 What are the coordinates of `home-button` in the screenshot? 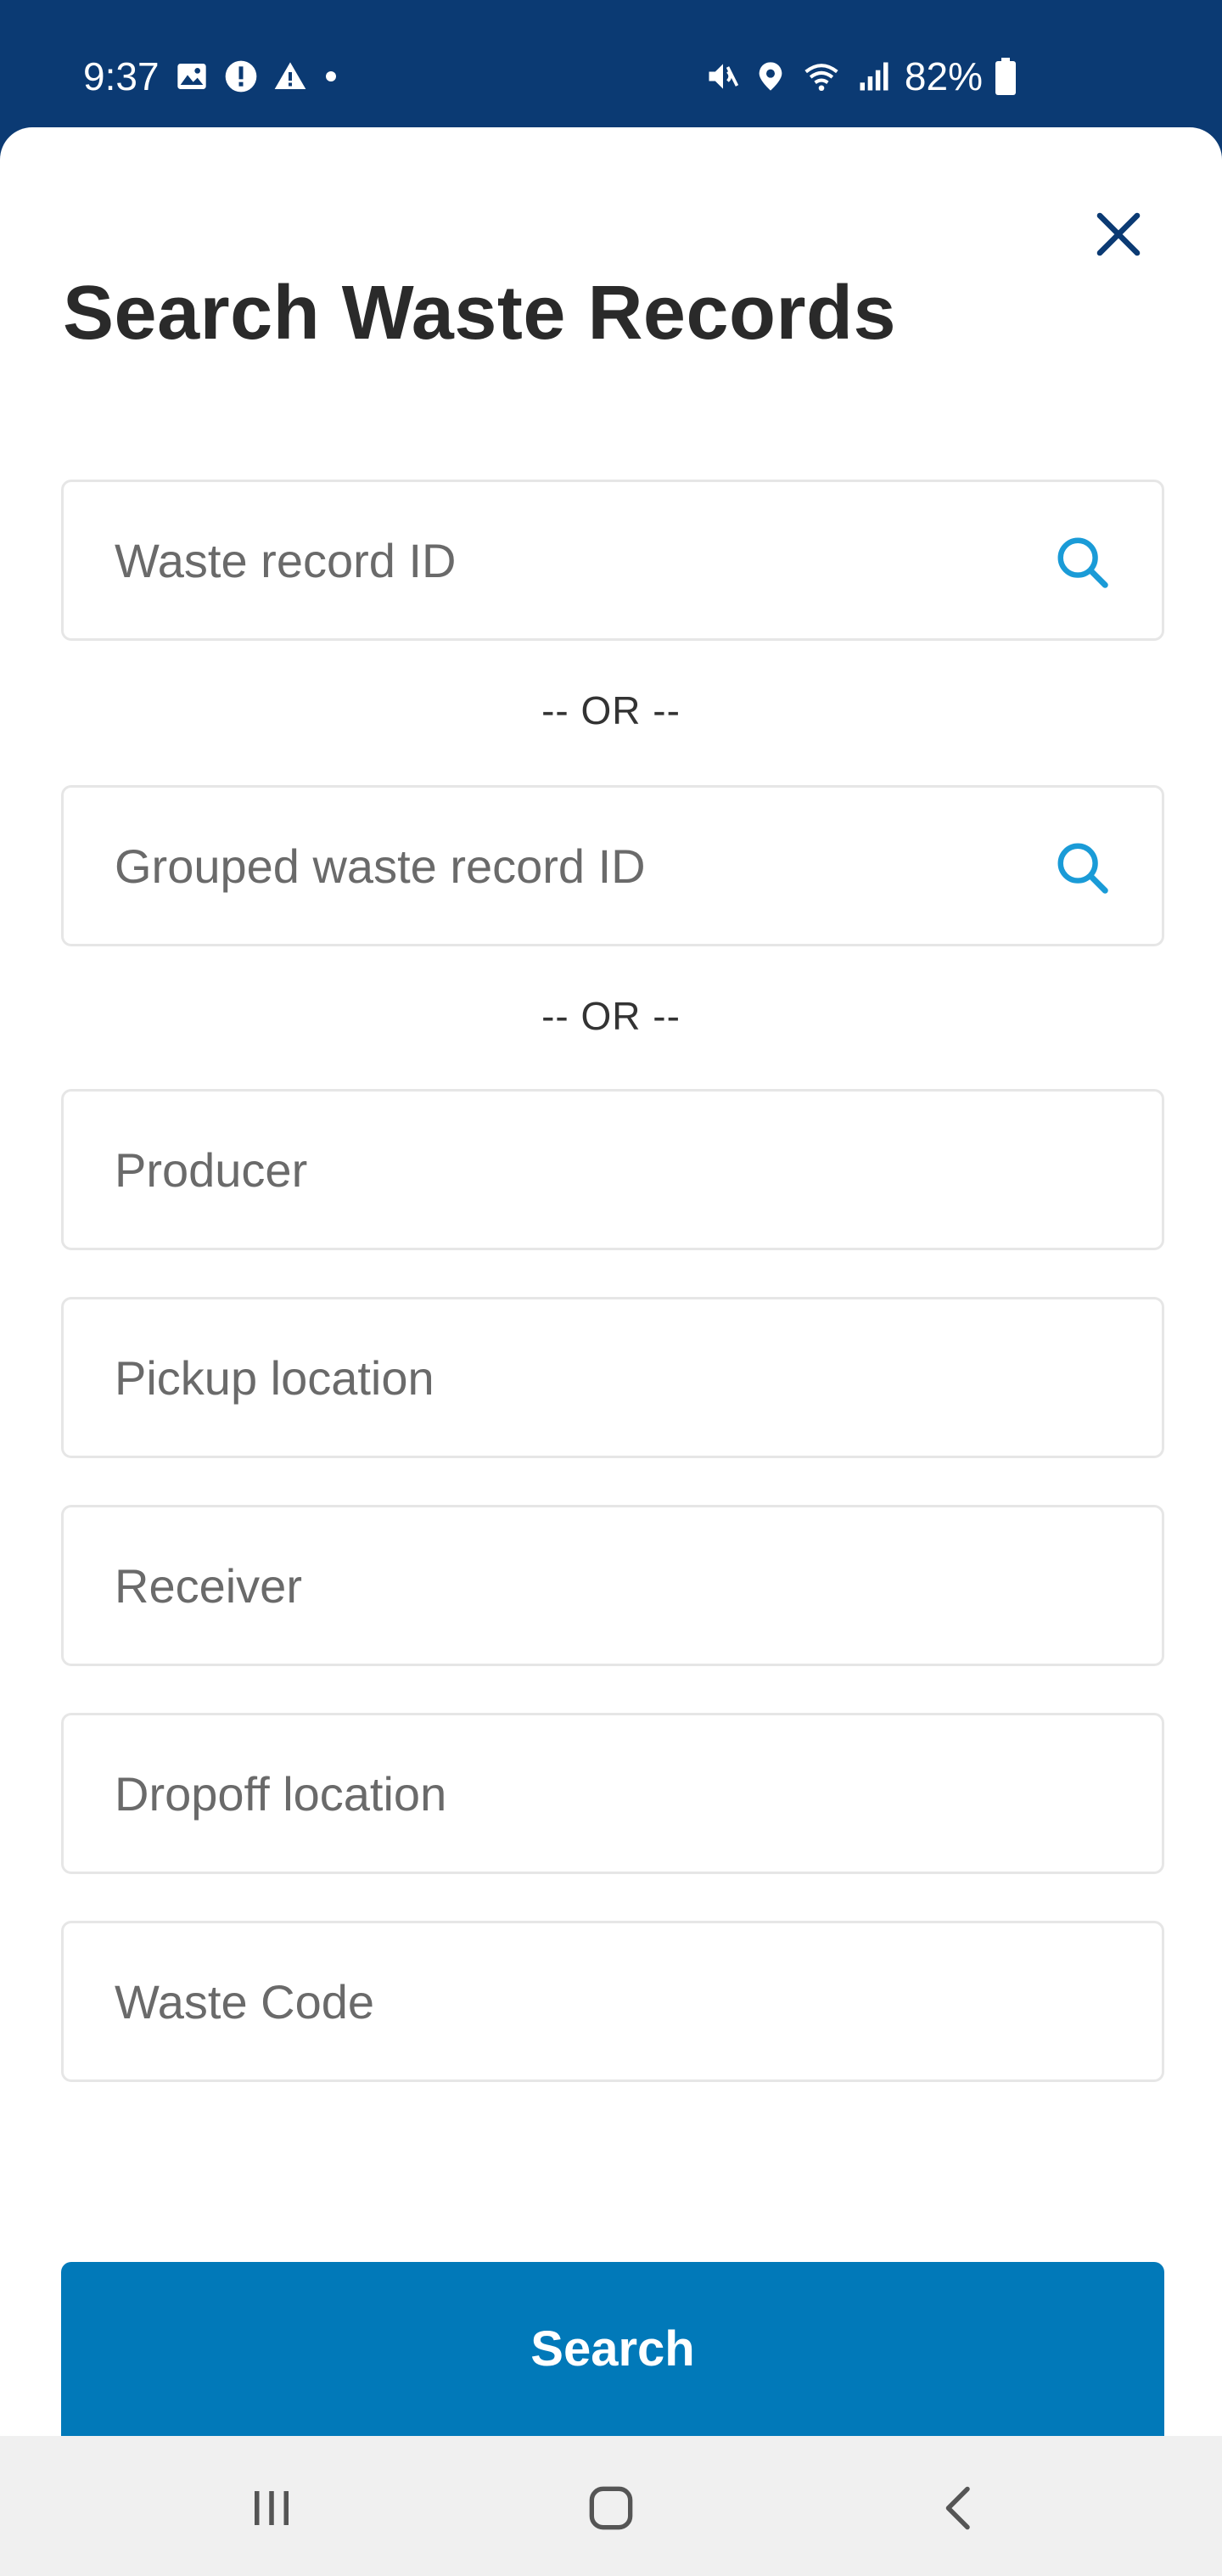 It's located at (611, 2508).